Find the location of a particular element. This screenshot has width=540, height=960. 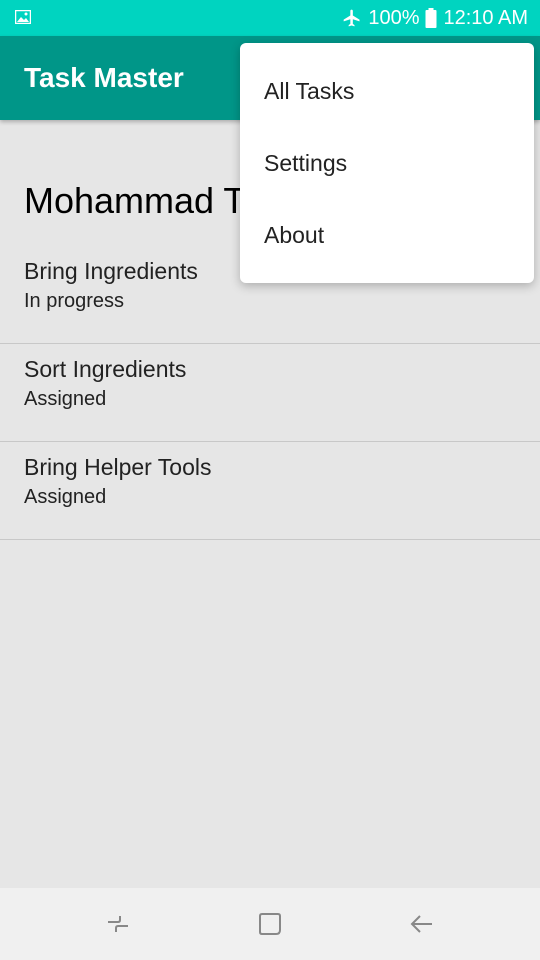

task-status: In progress is located at coordinates (74, 301).